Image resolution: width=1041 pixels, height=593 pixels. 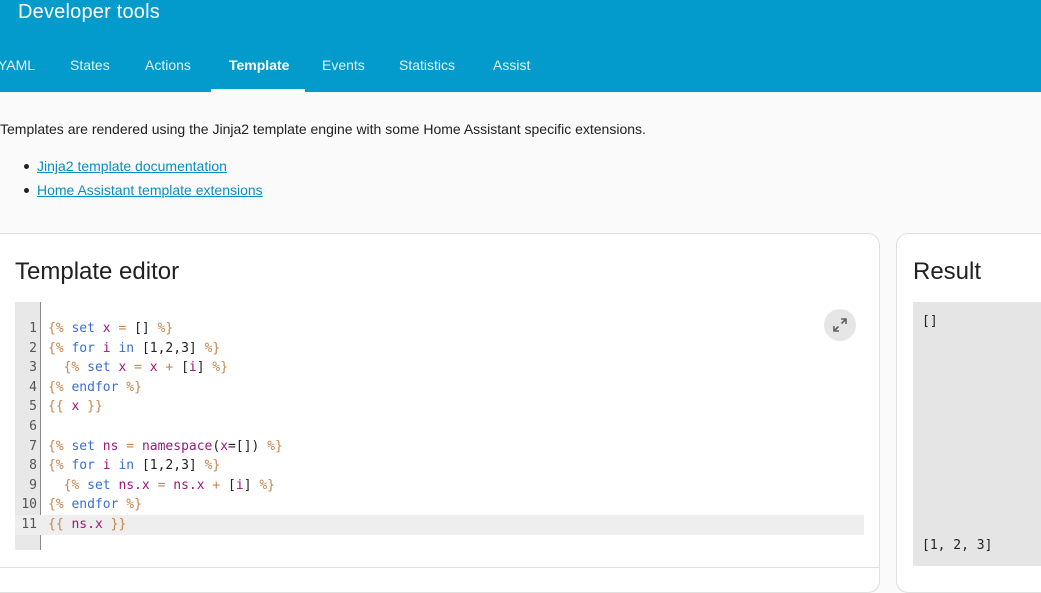 I want to click on result-card: Result [] [1, 2, 3], so click(x=968, y=413).